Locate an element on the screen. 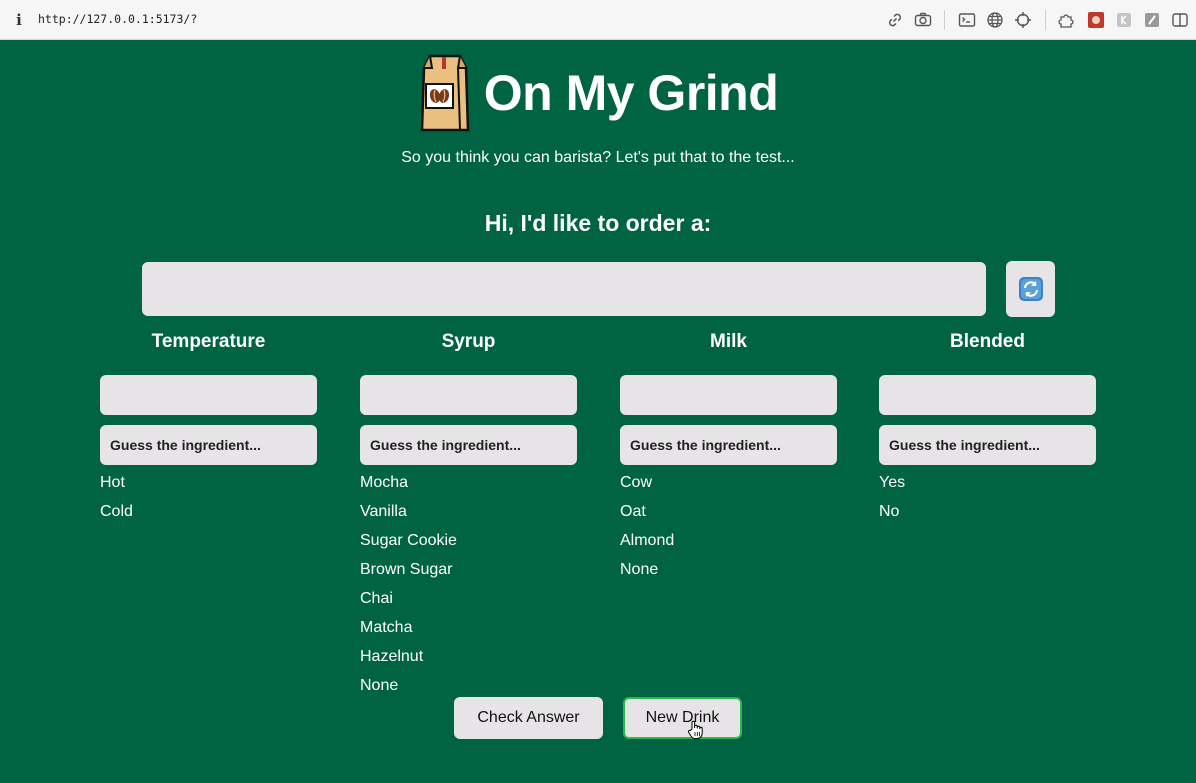 The height and width of the screenshot is (783, 1196). hand-cursor-icon is located at coordinates (695, 730).